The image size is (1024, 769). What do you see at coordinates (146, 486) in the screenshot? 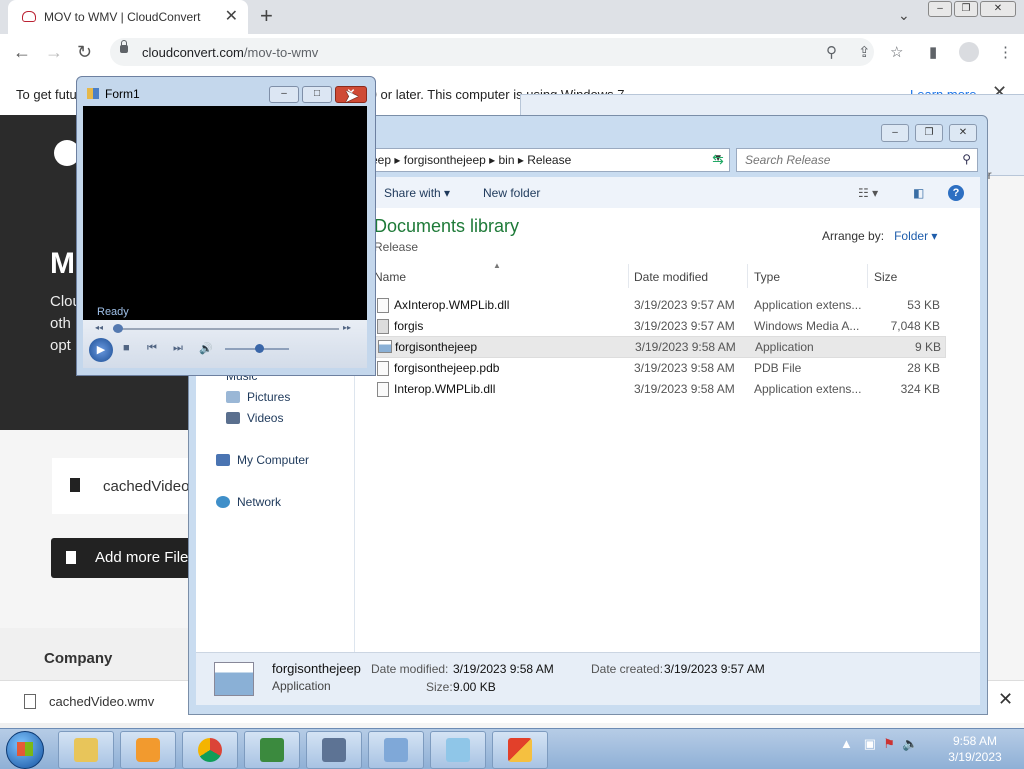
I see `uploaded-file-name: cachedVideo` at bounding box center [146, 486].